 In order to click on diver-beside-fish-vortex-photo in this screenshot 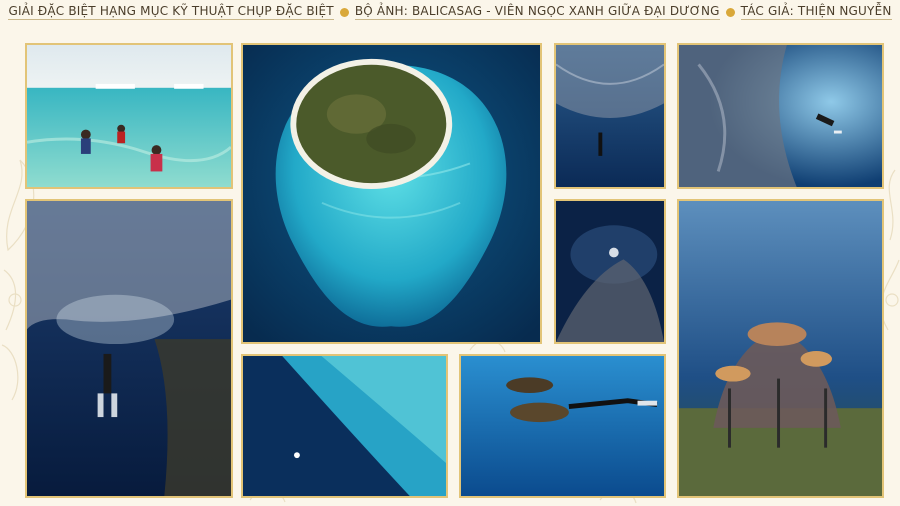, I will do `click(780, 116)`.